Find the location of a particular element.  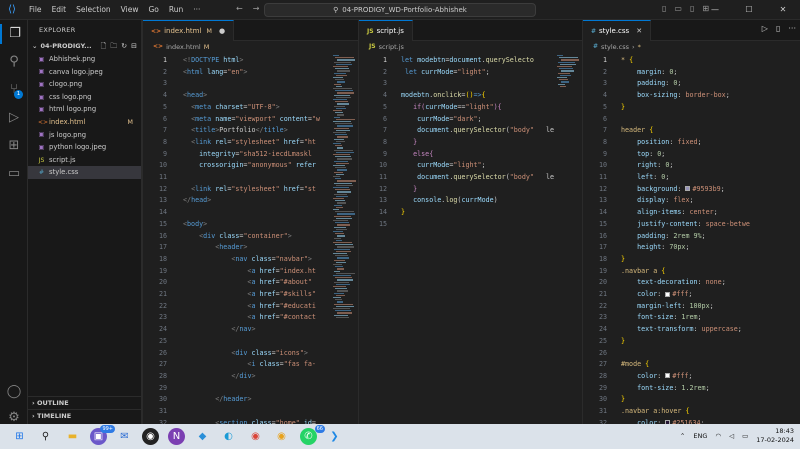

code-line: <!DOCTYPE html> is located at coordinates (213, 61).